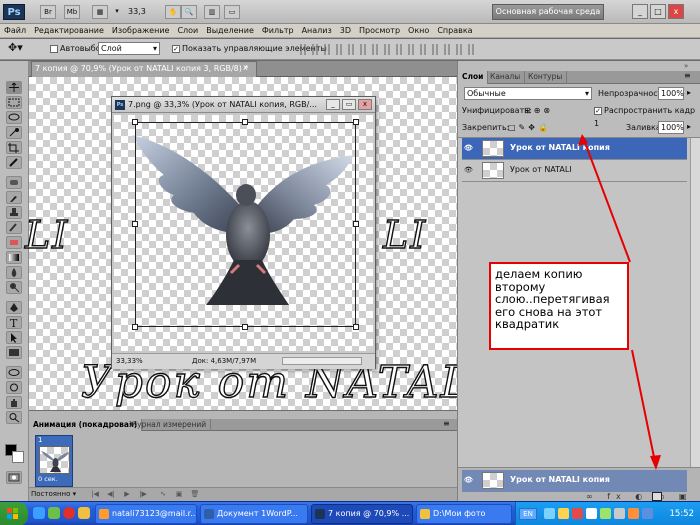 The height and width of the screenshot is (525, 700). I want to click on close-tab-icon: x, so click(248, 68).